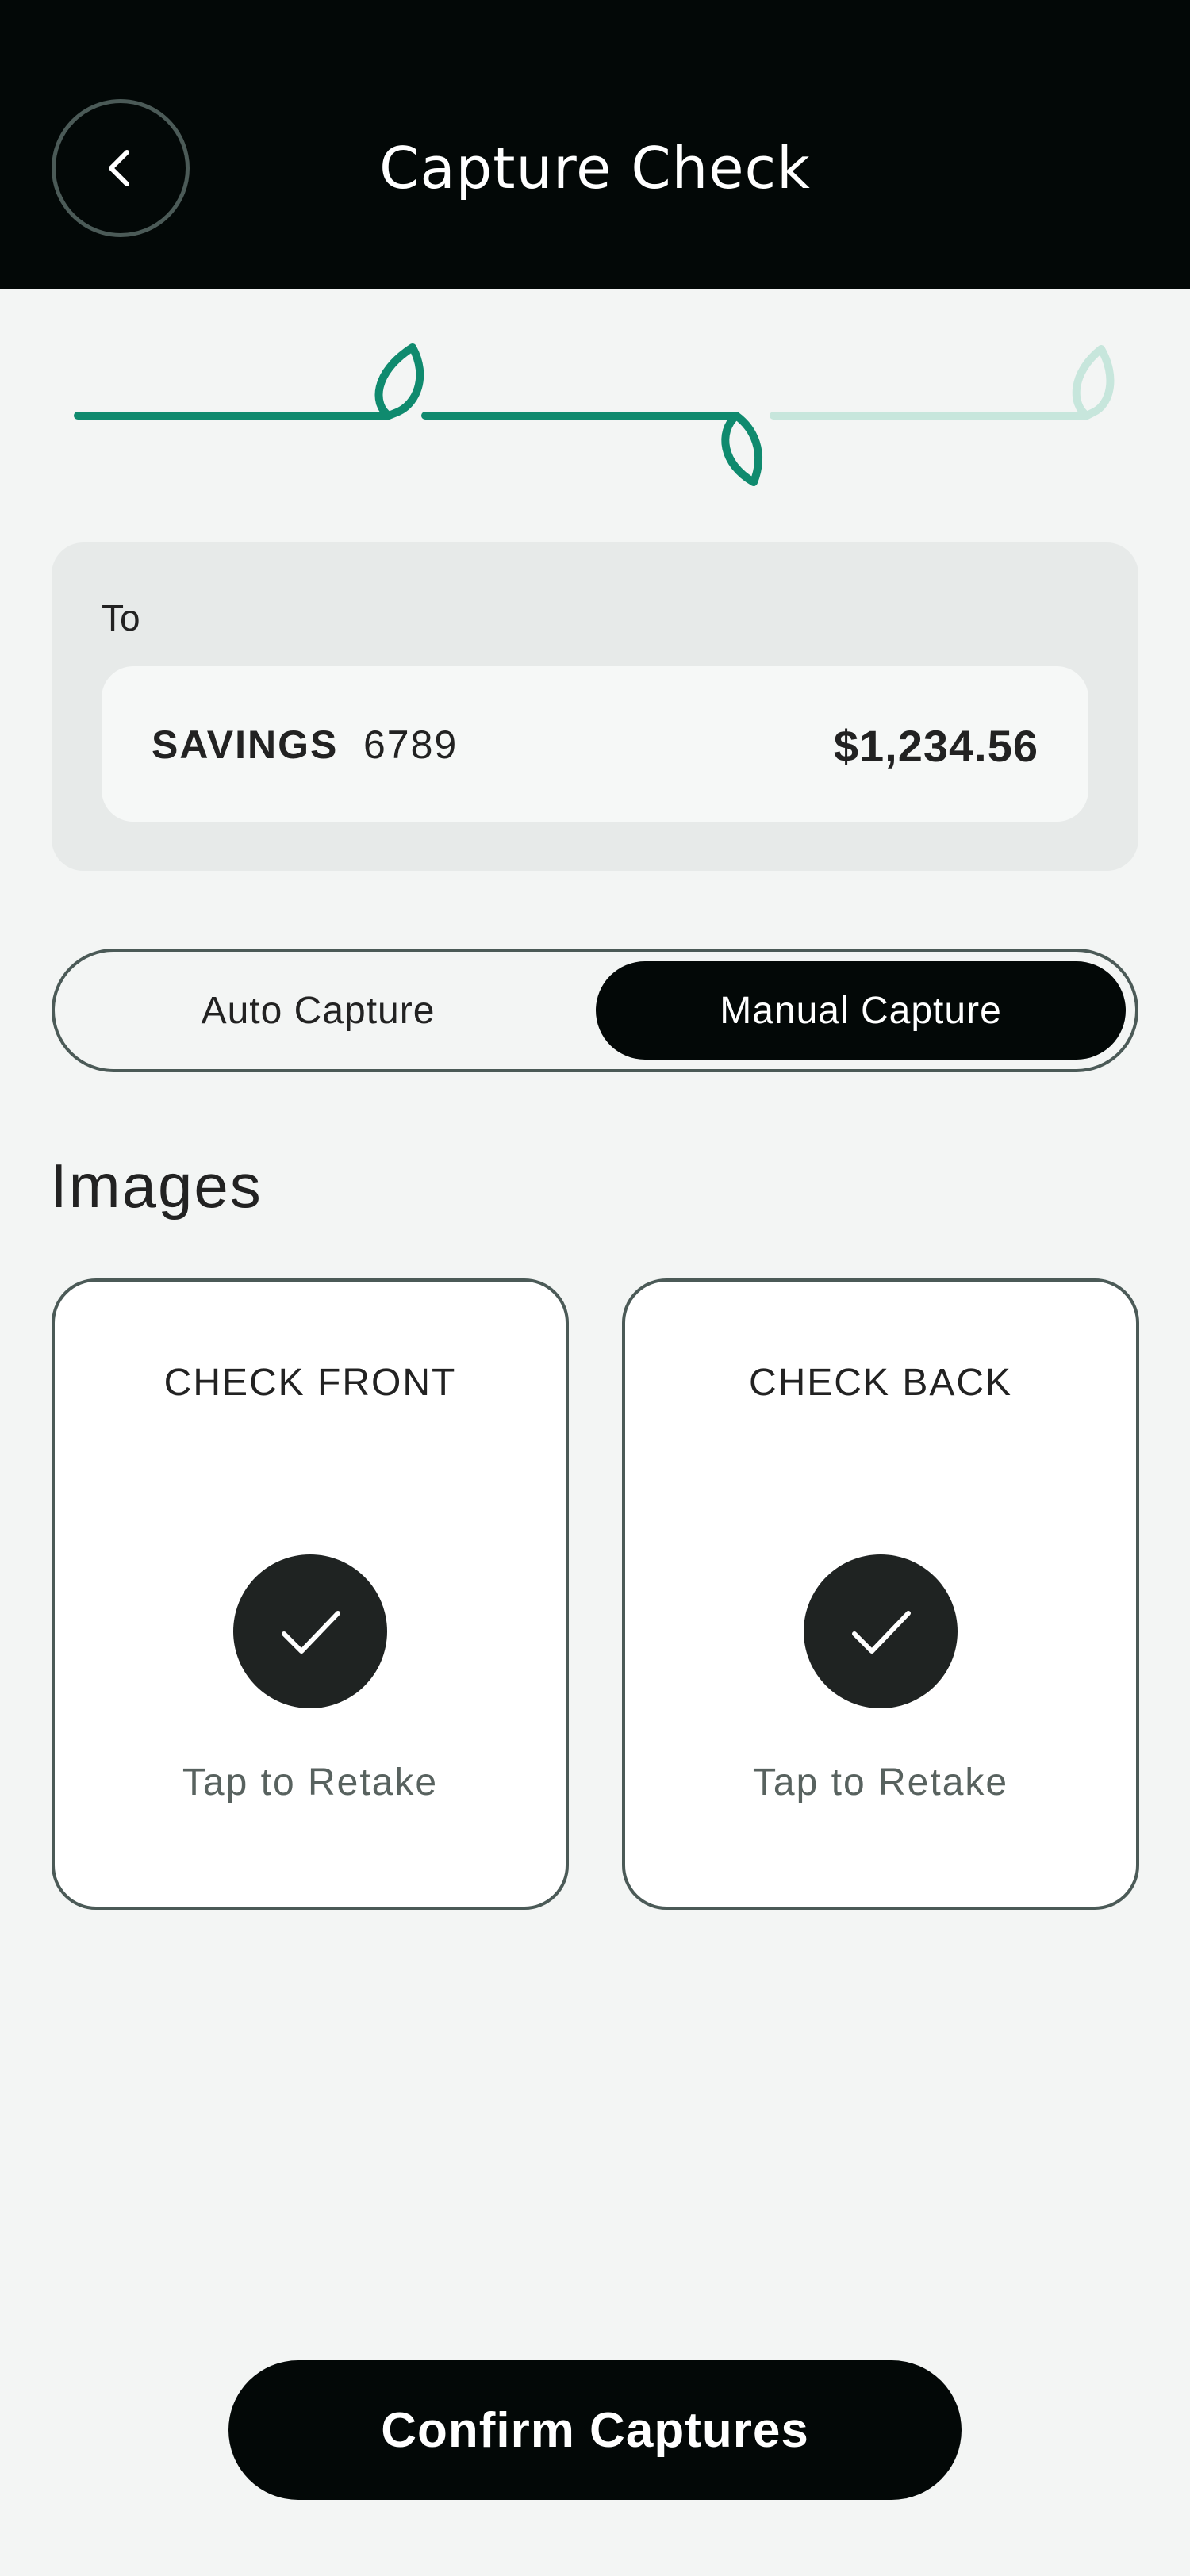 The height and width of the screenshot is (2576, 1190). What do you see at coordinates (156, 1186) in the screenshot?
I see `images-heading: Images` at bounding box center [156, 1186].